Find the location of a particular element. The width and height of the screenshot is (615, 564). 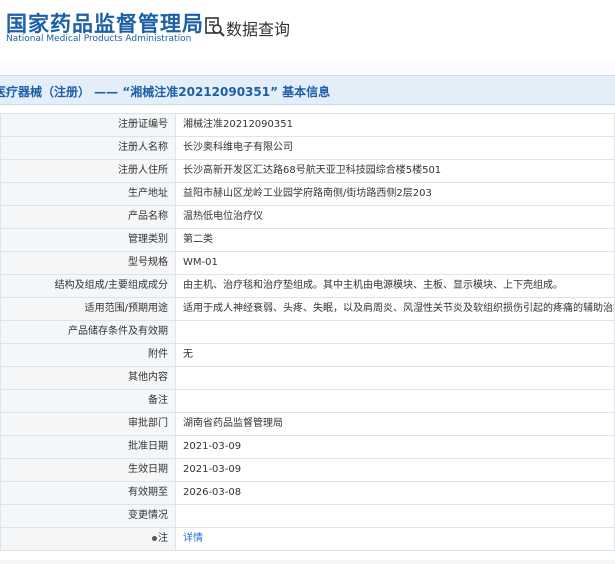

table-row: 有效期至 2026-03-08 is located at coordinates (307, 493).